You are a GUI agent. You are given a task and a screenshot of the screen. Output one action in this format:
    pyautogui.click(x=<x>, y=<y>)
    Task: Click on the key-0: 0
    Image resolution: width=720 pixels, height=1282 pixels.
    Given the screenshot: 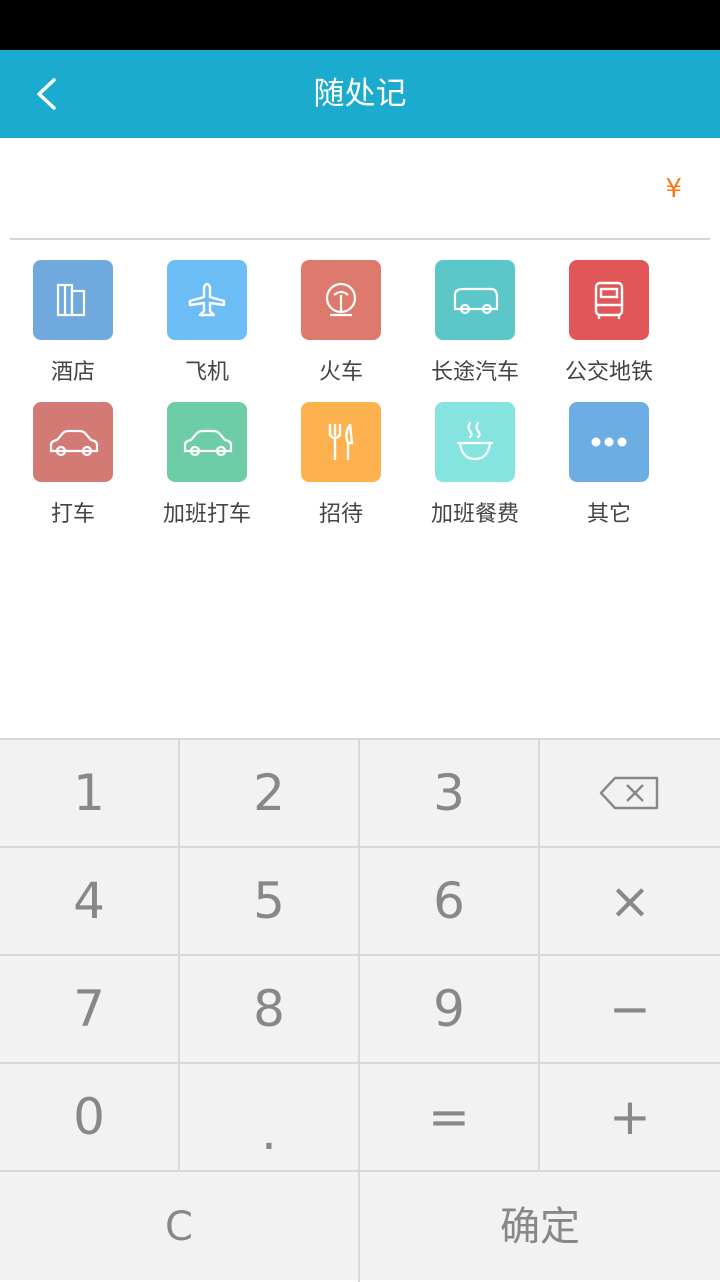 What is the action you would take?
    pyautogui.click(x=90, y=1118)
    